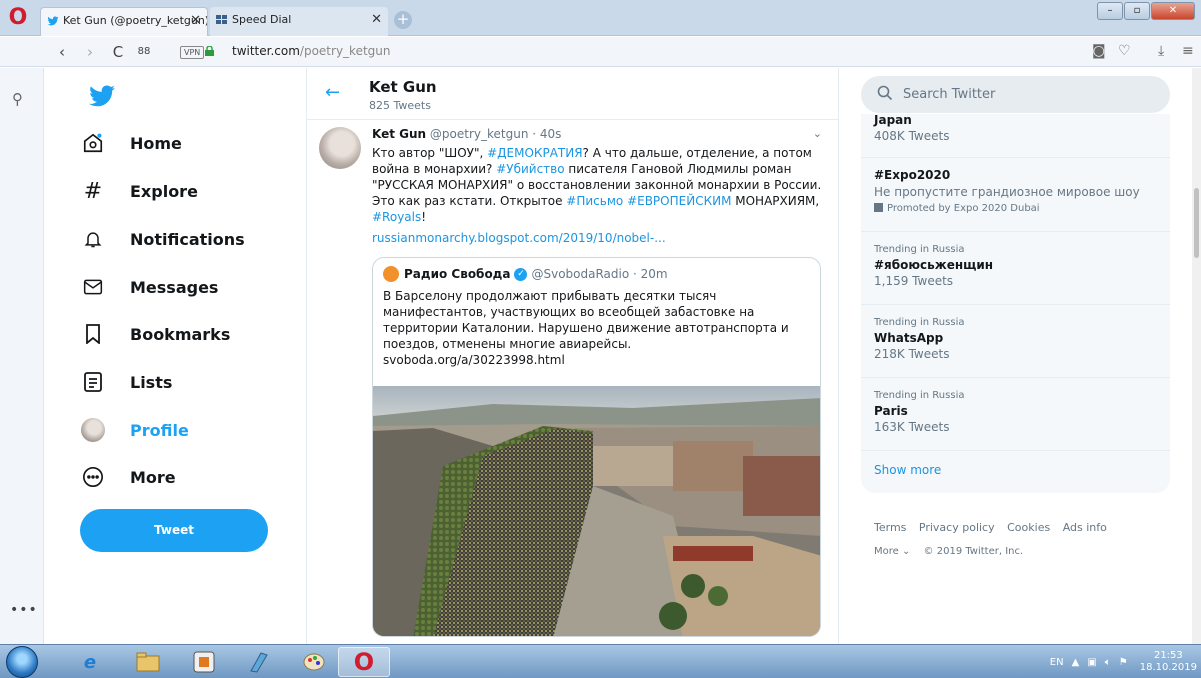 This screenshot has width=1201, height=678. What do you see at coordinates (1188, 51) in the screenshot?
I see `easy-setup-icon: ≡` at bounding box center [1188, 51].